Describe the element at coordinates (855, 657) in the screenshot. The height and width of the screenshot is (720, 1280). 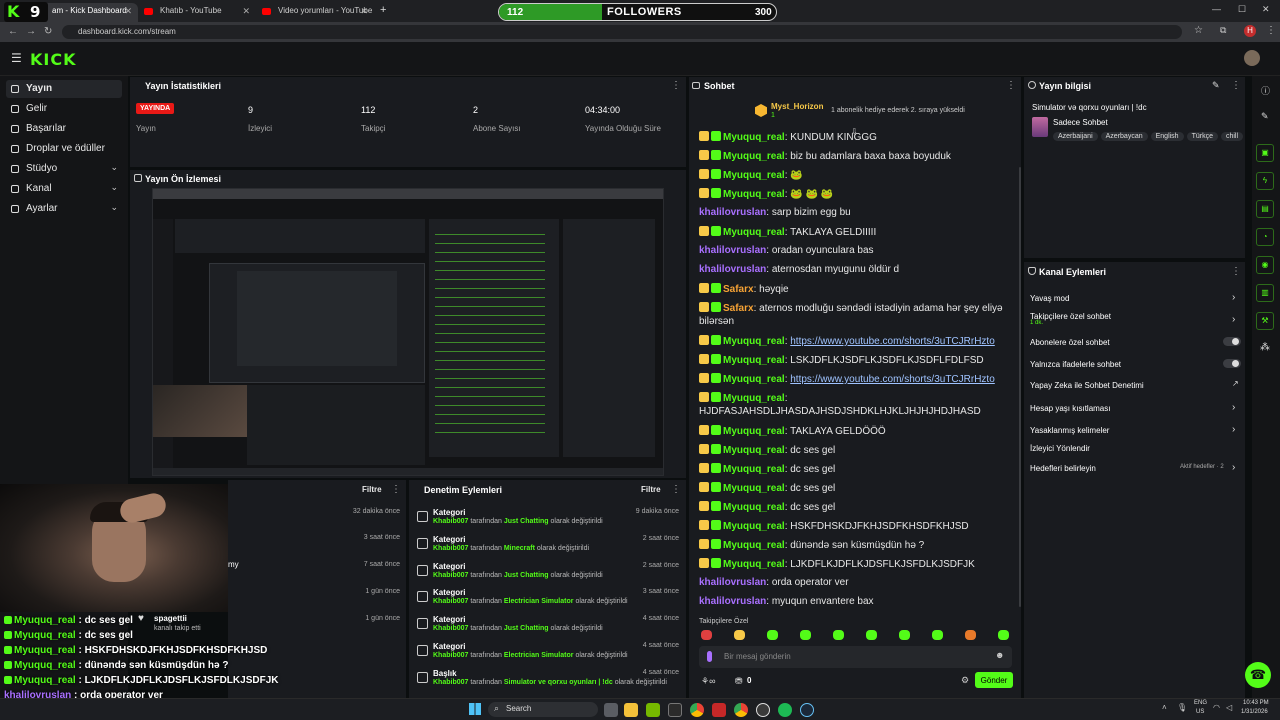
I see `chat-input: Bir mesaj gönderin ☻` at that location.